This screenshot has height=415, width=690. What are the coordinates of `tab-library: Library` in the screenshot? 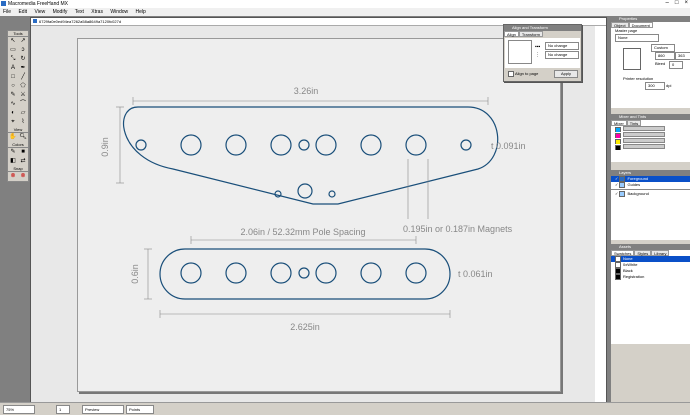 It's located at (660, 253).